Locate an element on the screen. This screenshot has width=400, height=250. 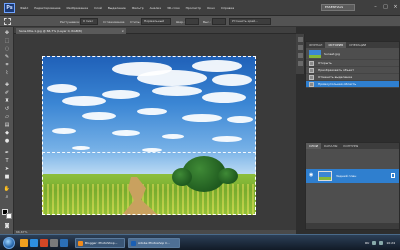
layers-panel-tabs: СЛОИ КАНАЛЫ КОНТУРЫ is located at coordinates (352, 146).